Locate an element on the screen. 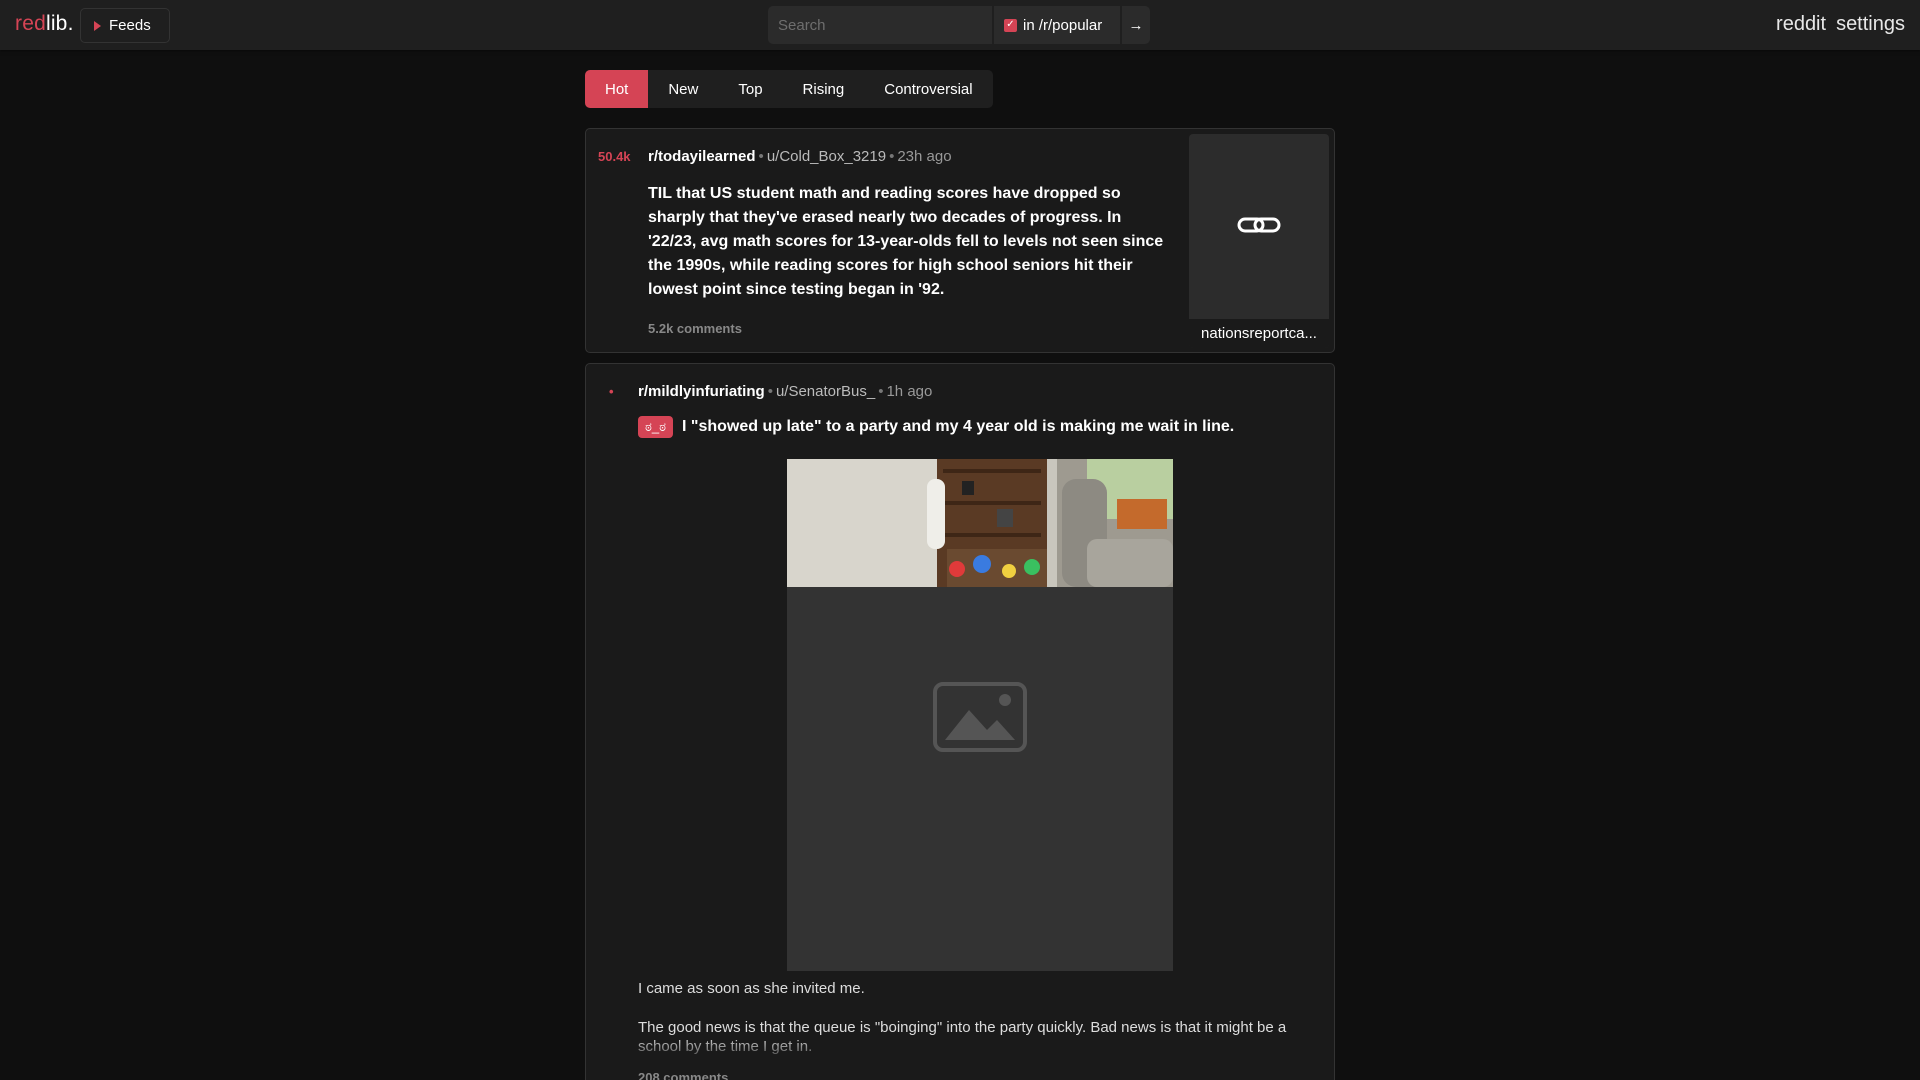  post-header: r/mildlyinfuriating • u/SenatorBus_ • 1h ago is located at coordinates (785, 391).